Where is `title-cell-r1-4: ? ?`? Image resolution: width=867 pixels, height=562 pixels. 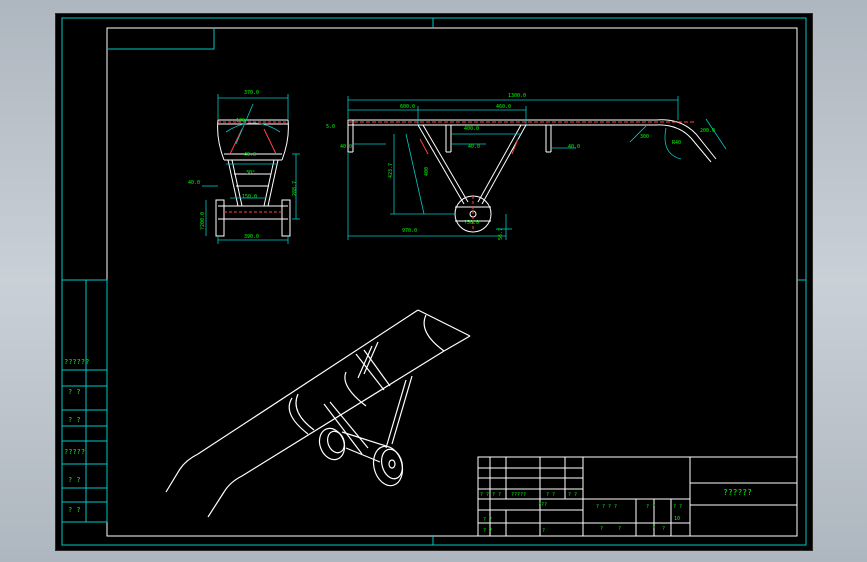 title-cell-r1-4: ? ? is located at coordinates (551, 495).